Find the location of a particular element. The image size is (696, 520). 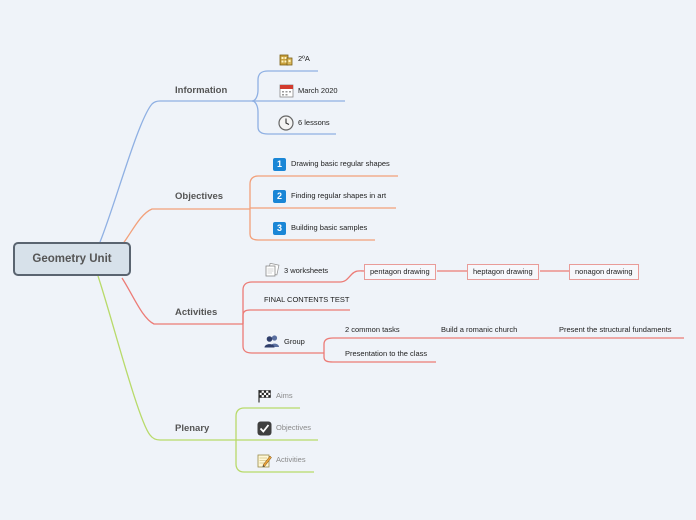

activity-worksheets: 3 worksheets is located at coordinates (306, 271).